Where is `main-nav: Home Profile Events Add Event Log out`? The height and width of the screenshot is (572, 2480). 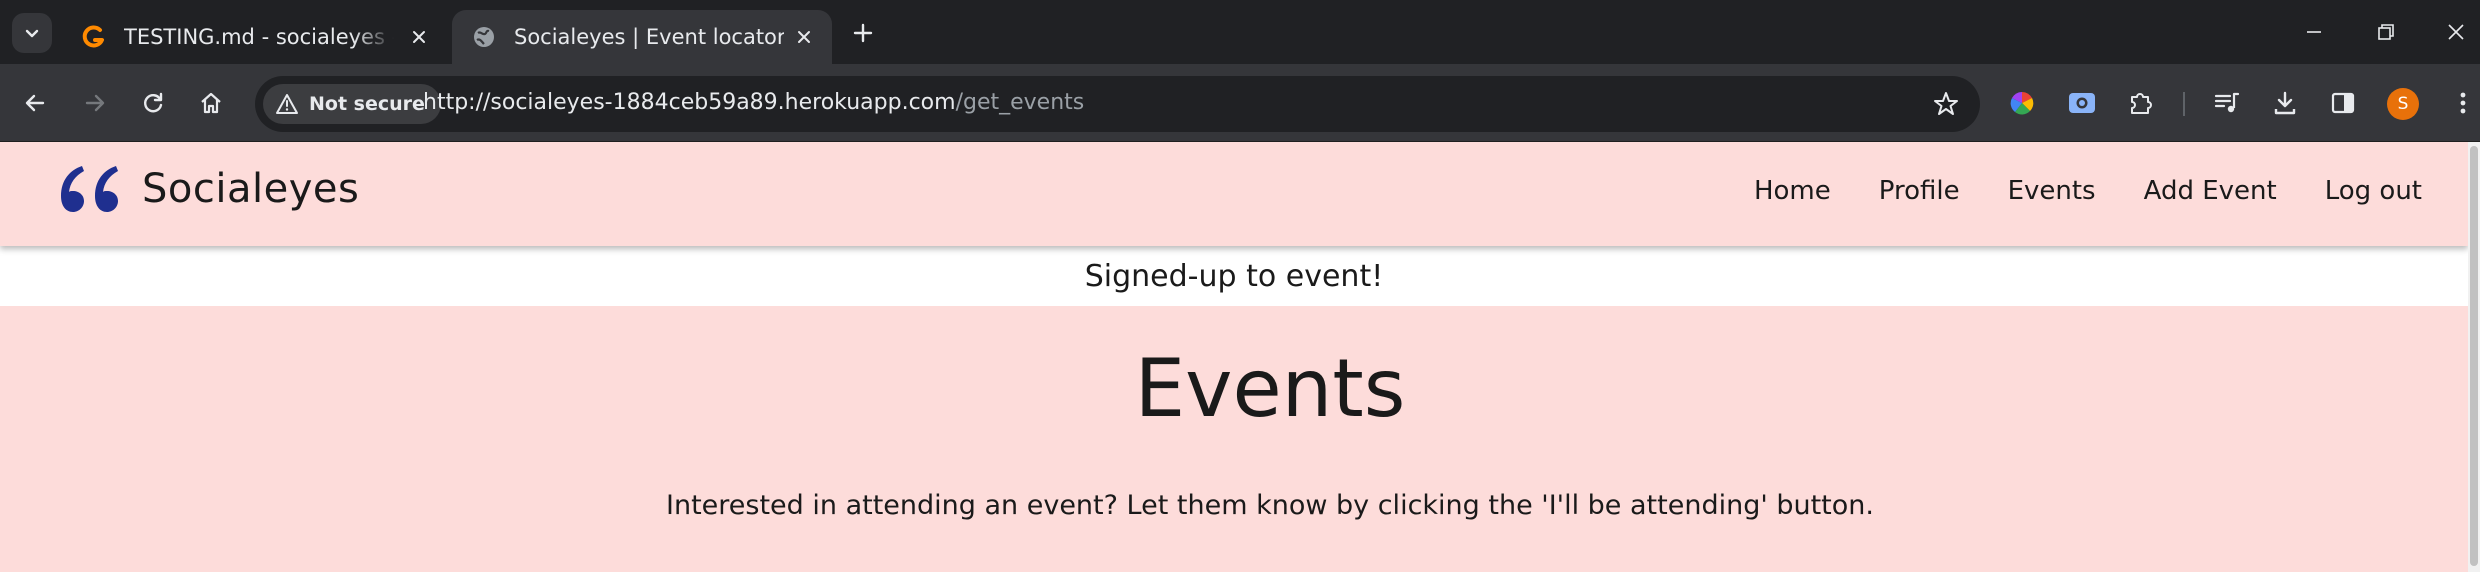 main-nav: Home Profile Events Add Event Log out is located at coordinates (2064, 191).